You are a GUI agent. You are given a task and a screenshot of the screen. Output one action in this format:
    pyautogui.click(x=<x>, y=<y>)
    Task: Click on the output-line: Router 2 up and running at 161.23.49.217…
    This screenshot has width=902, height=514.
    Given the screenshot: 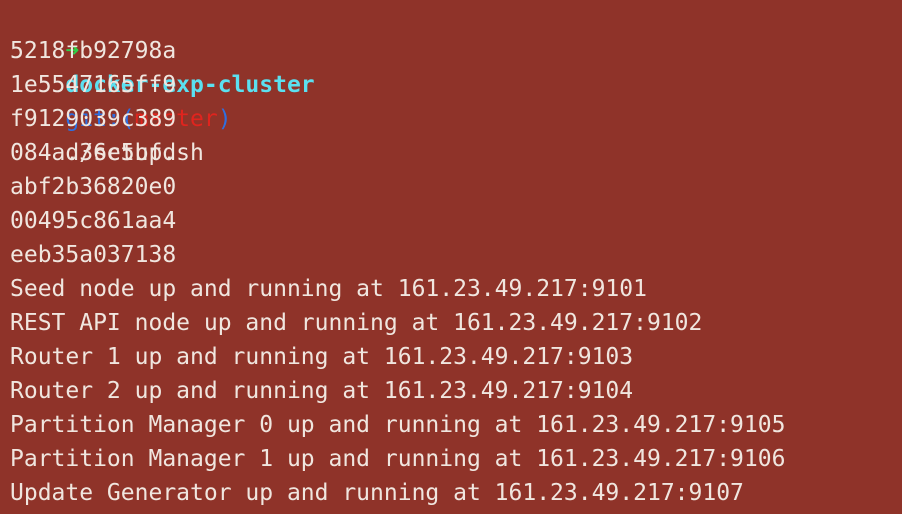 What is the action you would take?
    pyautogui.click(x=322, y=391)
    